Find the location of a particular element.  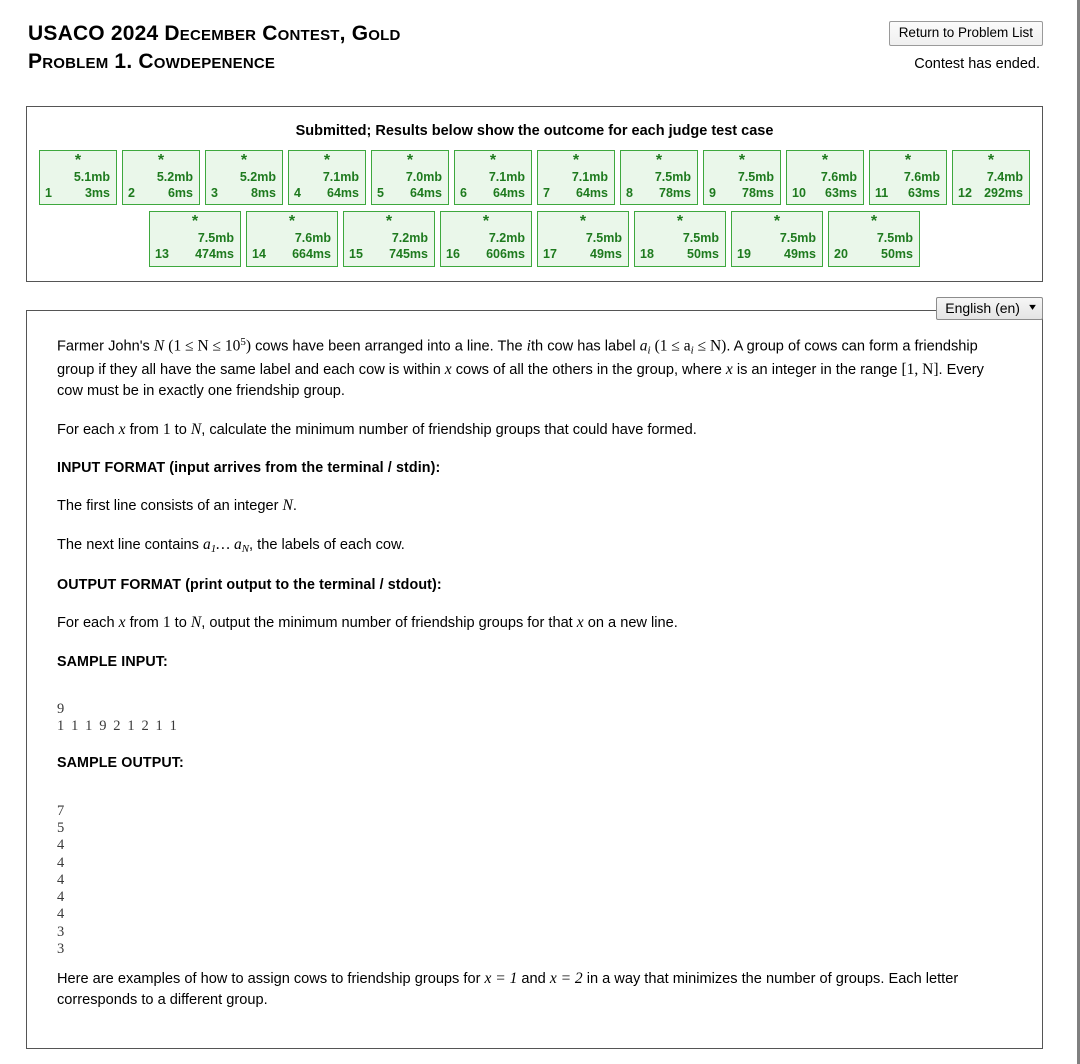

math-x-eq-1: x = 1 is located at coordinates (501, 979).